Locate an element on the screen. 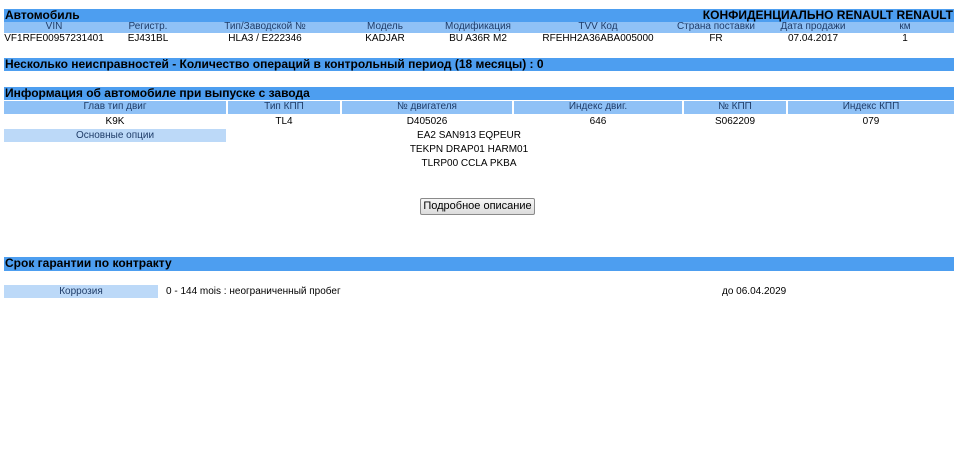  col-engine-index: Индекс двиг. is located at coordinates (598, 106).